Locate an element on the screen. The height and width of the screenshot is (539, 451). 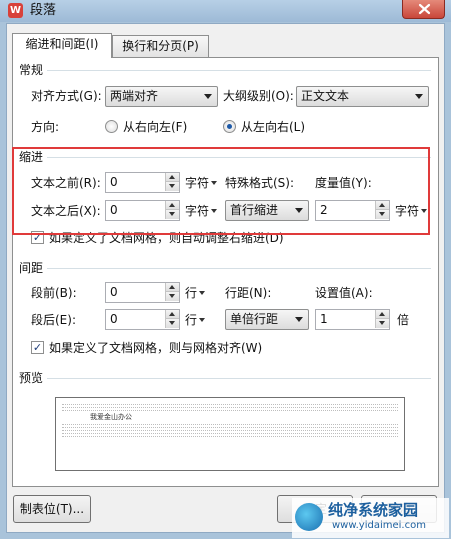
measure-unit: 字符 is located at coordinates (411, 211).